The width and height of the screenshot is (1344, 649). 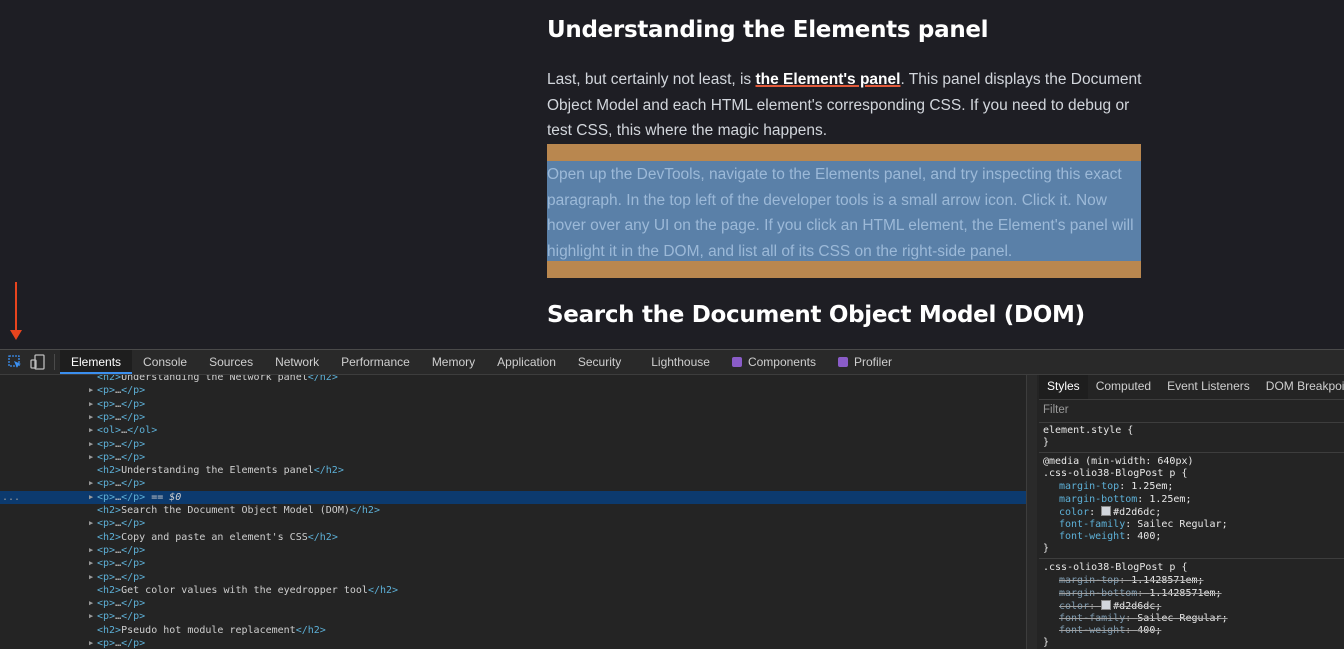 What do you see at coordinates (1123, 581) in the screenshot?
I see `css-declaration: margin-top: 1.1428571em;` at bounding box center [1123, 581].